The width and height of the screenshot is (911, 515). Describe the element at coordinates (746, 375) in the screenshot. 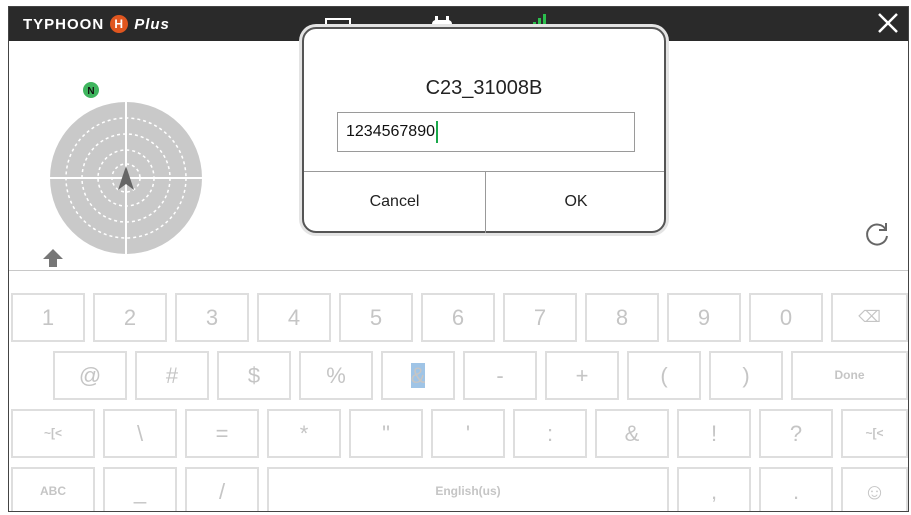

I see `key-close-paren: )` at that location.